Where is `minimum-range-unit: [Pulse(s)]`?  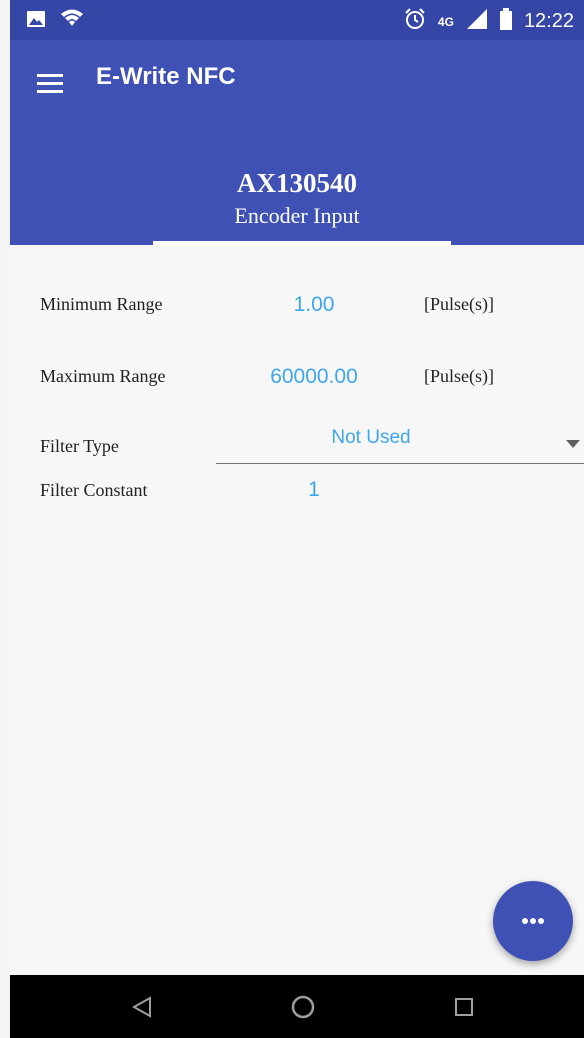
minimum-range-unit: [Pulse(s)] is located at coordinates (459, 304).